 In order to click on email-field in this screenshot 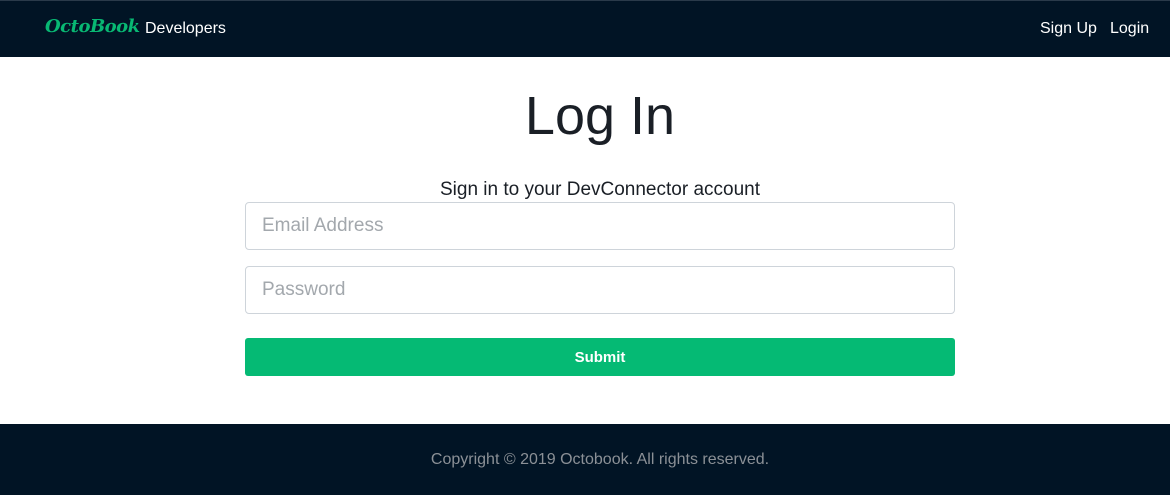, I will do `click(600, 226)`.